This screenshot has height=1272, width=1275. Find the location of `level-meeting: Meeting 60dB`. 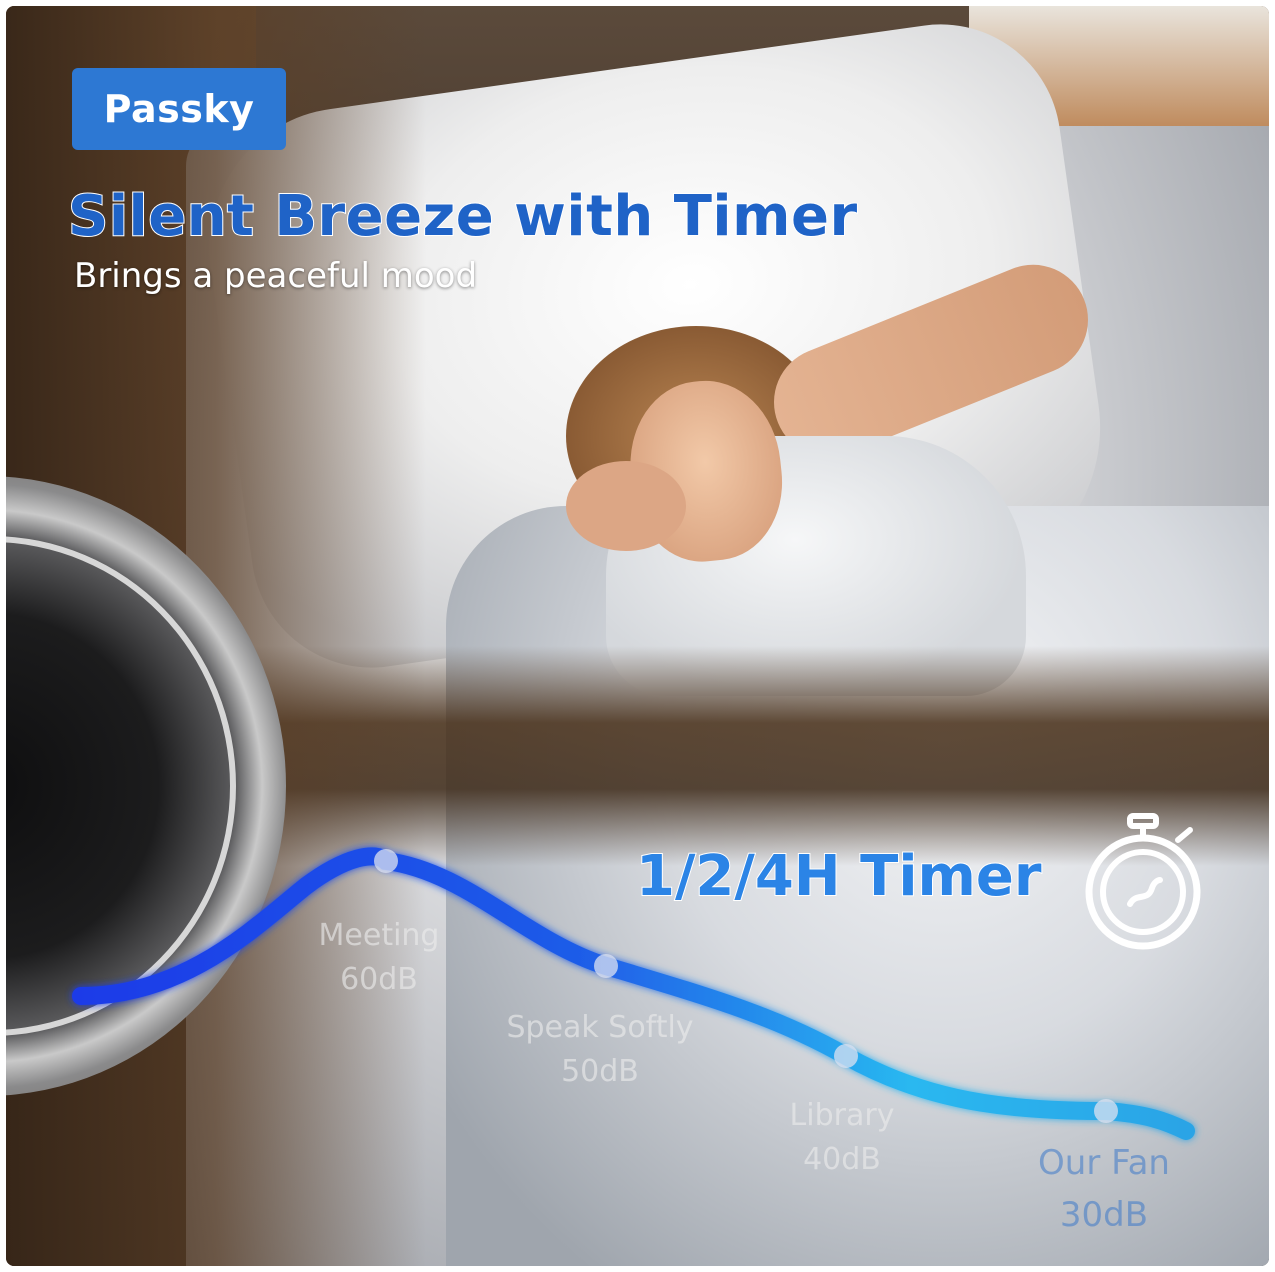

level-meeting: Meeting 60dB is located at coordinates (379, 958).